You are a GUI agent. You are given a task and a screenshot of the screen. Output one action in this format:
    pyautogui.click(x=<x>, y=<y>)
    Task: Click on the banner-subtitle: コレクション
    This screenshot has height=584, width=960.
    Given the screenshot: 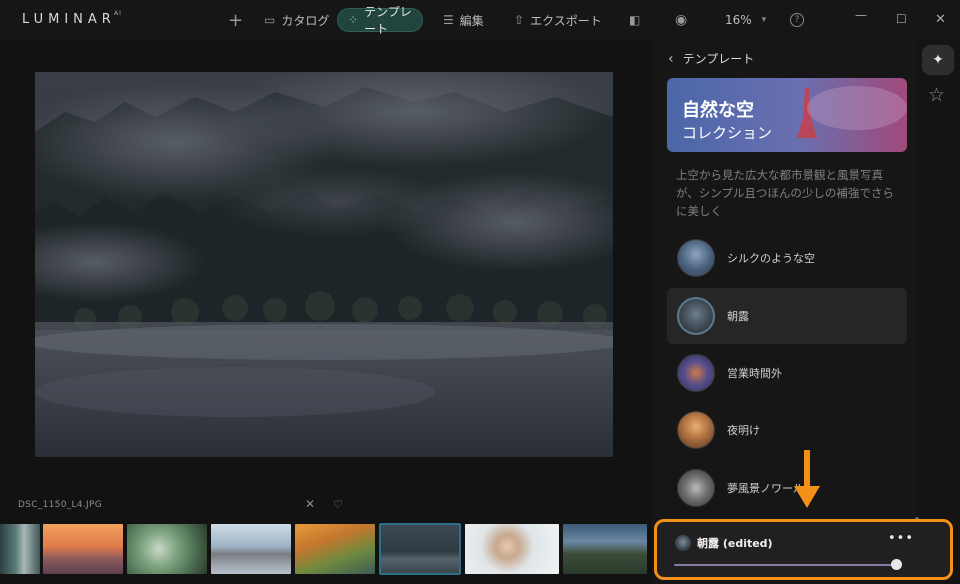 What is the action you would take?
    pyautogui.click(x=727, y=133)
    